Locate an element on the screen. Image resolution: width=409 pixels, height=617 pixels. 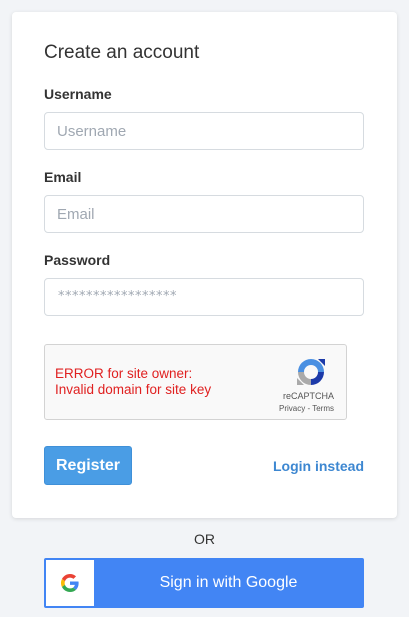
email-label: Email is located at coordinates (63, 177).